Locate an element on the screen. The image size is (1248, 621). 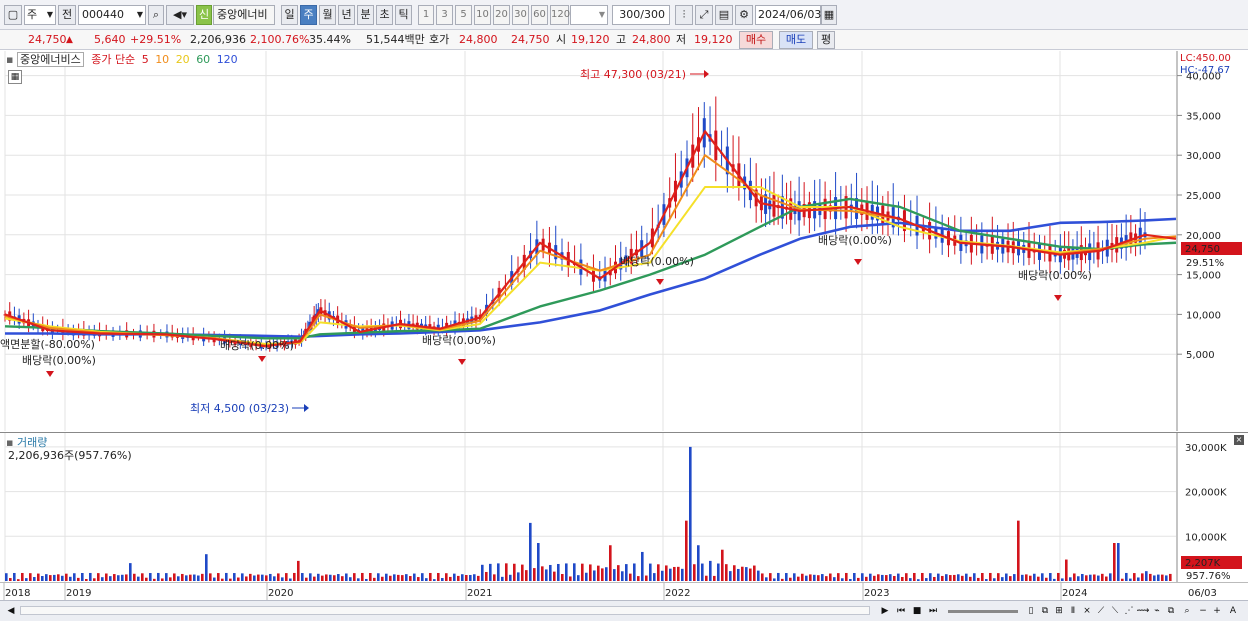
period-select: 주 ▼ is located at coordinates (40, 15).